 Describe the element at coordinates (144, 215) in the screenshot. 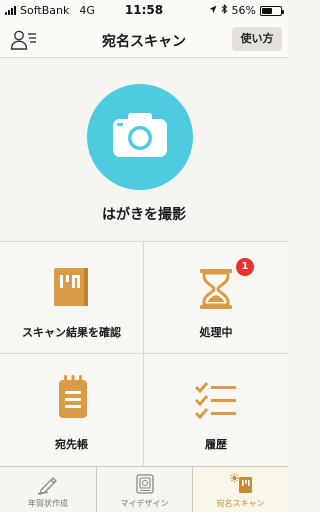

I see `capture-label: はがきを撮影` at that location.